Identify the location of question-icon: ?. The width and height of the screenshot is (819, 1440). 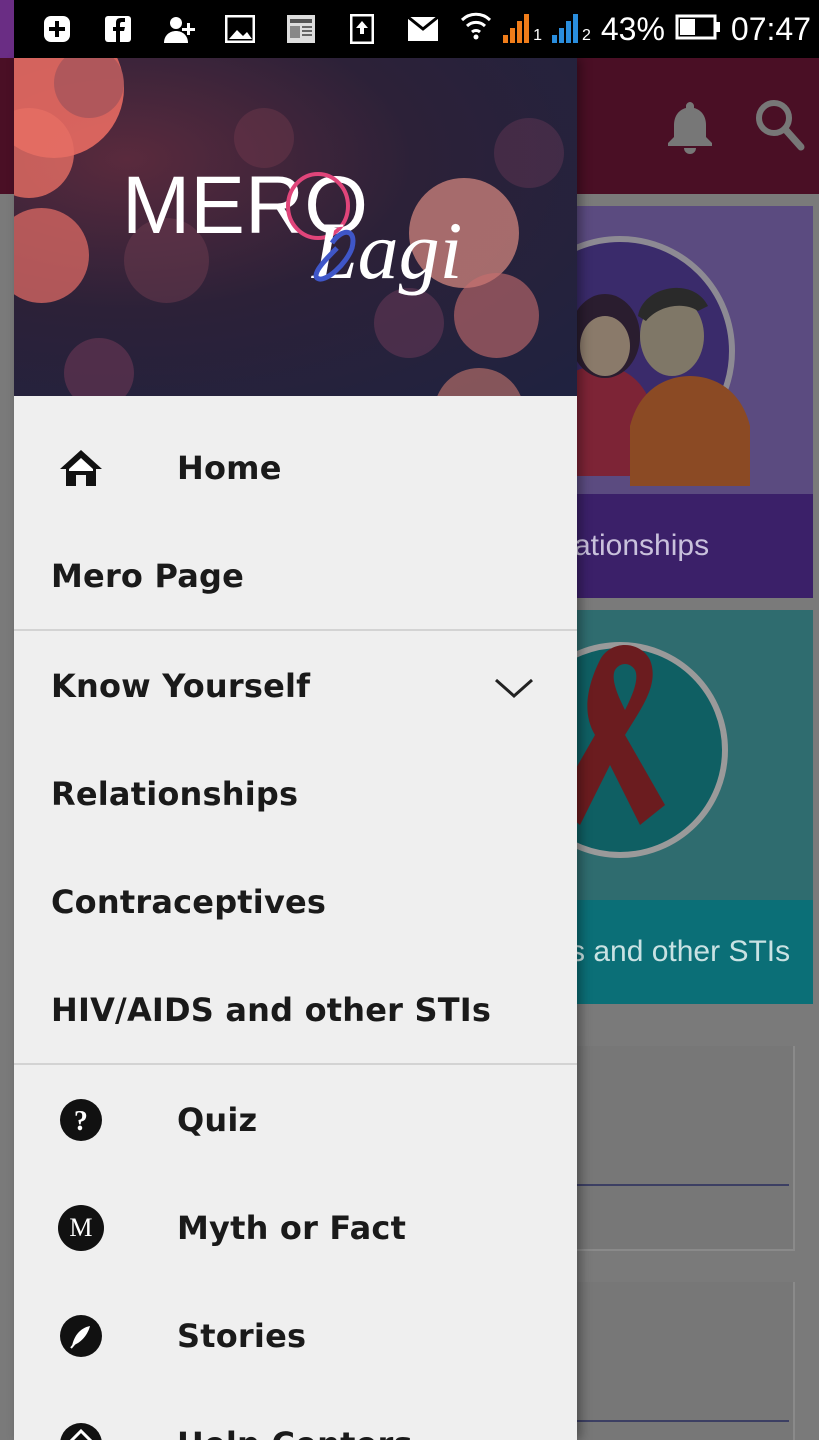
(81, 1120).